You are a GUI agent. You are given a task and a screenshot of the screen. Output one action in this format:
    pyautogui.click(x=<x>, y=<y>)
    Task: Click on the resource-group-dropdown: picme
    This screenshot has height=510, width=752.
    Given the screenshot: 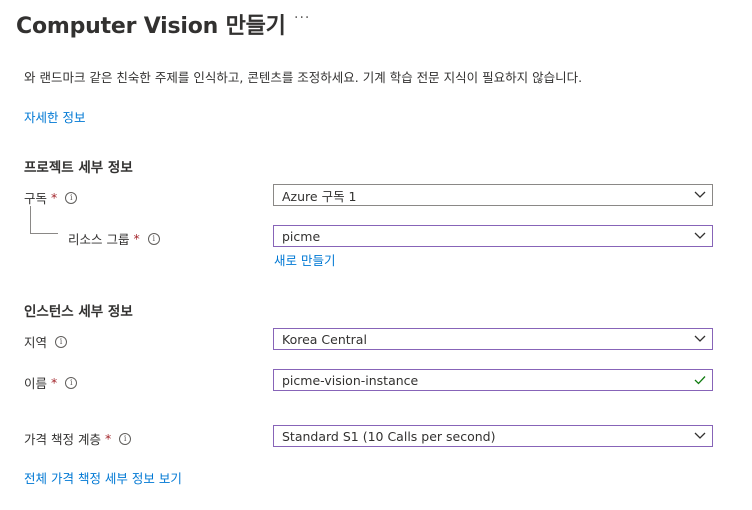 What is the action you would take?
    pyautogui.click(x=493, y=236)
    